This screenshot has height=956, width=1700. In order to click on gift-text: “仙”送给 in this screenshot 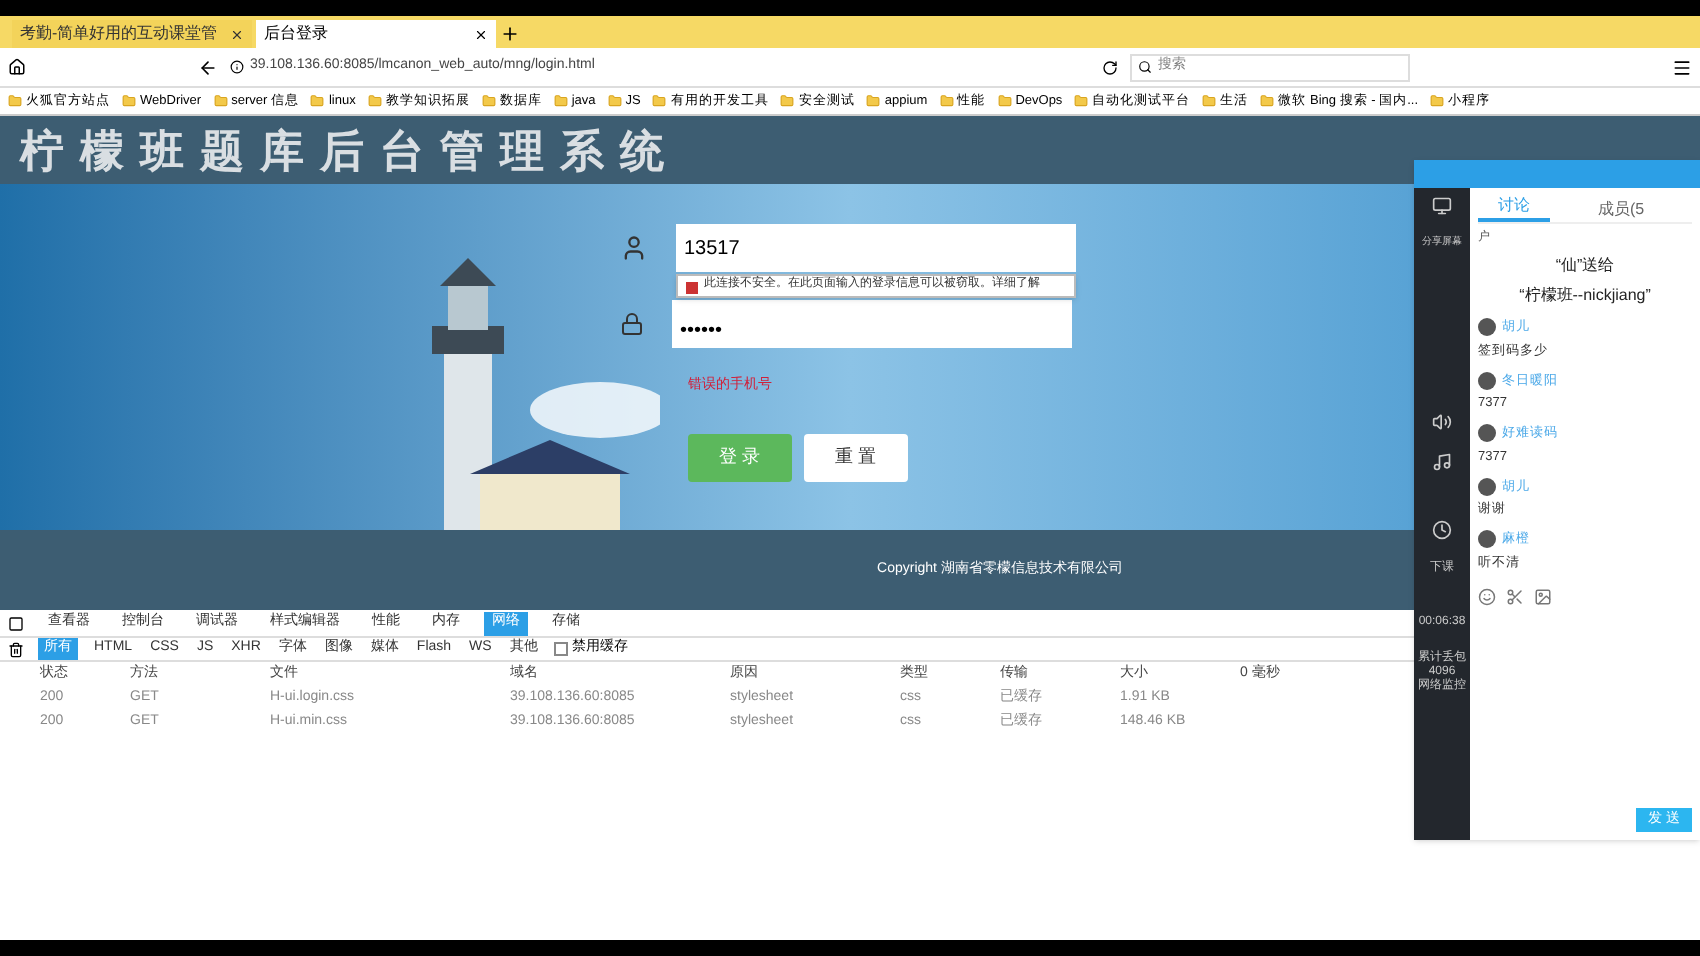, I will do `click(1585, 266)`.